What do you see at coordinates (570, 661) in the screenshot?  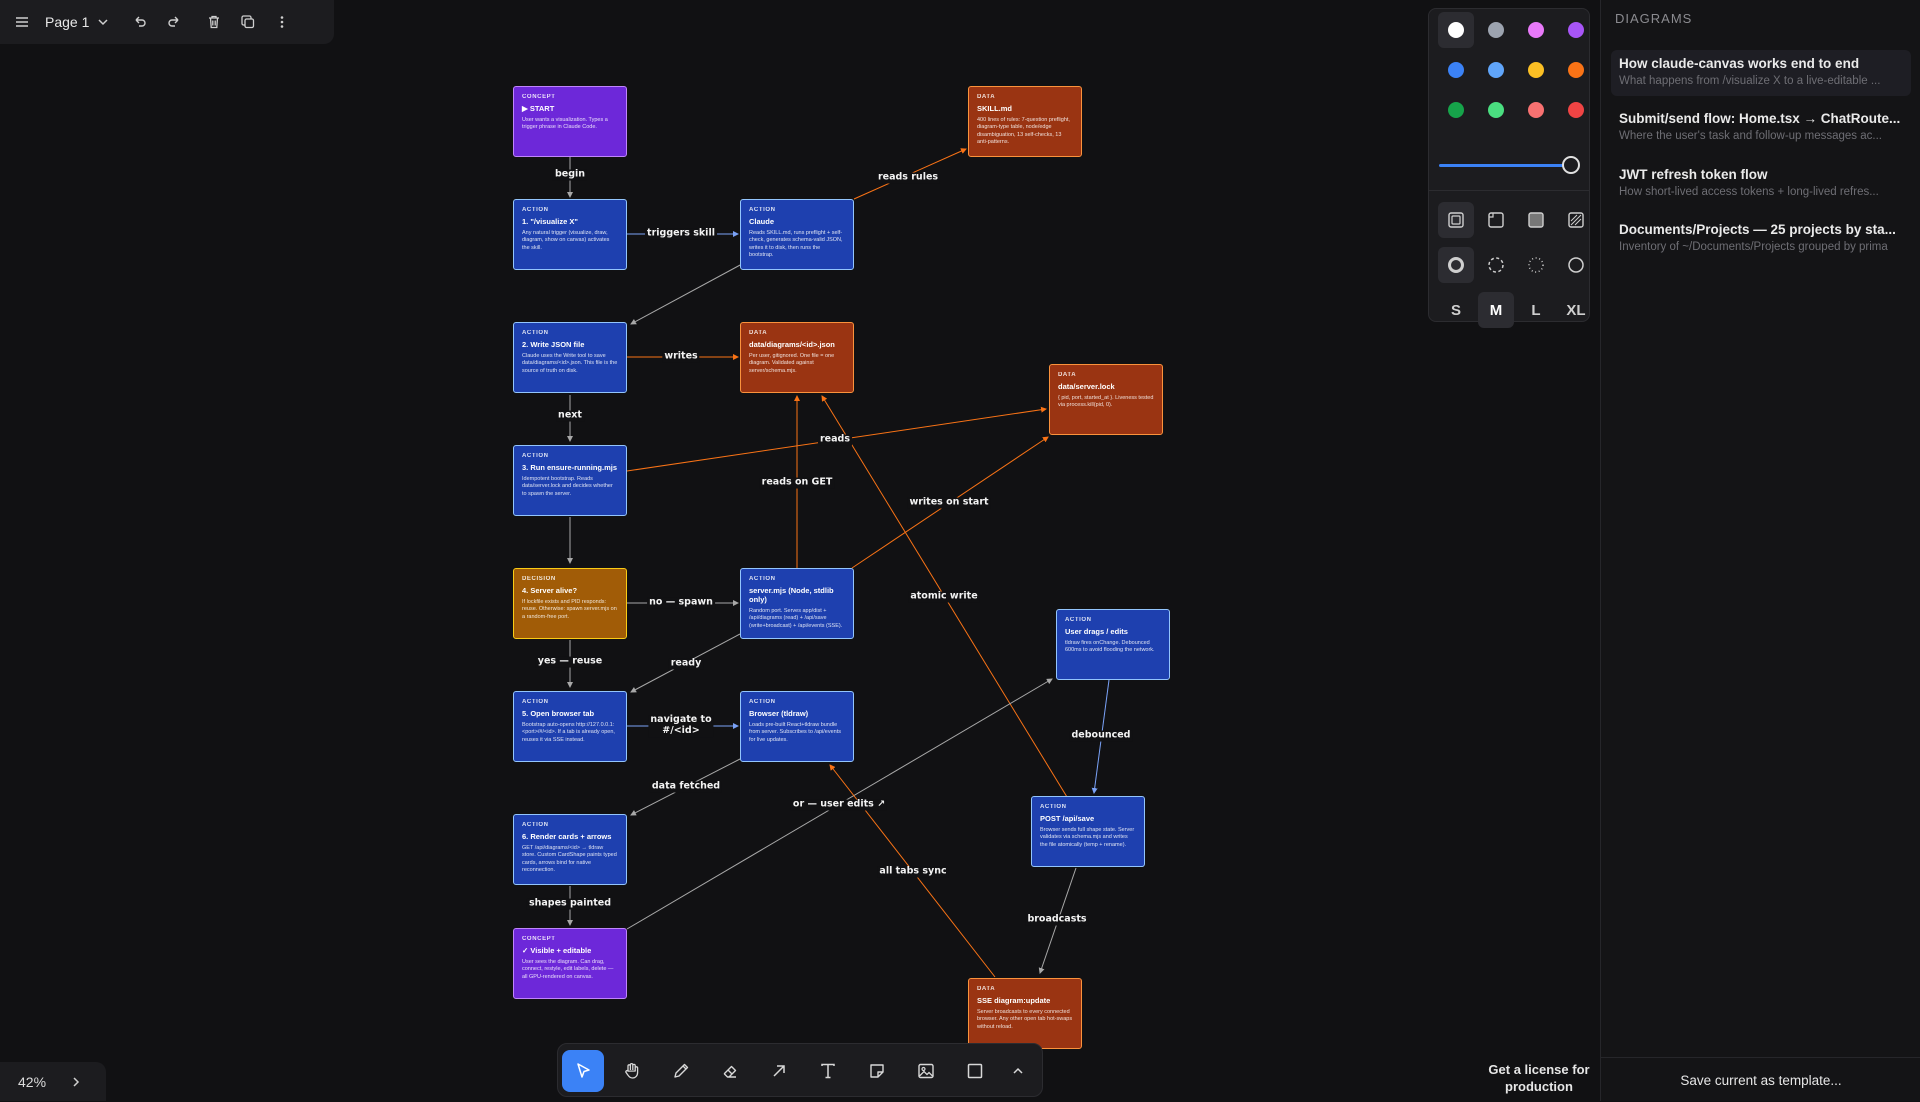 I see `edge-label-yes-reuse: yes — reuse` at bounding box center [570, 661].